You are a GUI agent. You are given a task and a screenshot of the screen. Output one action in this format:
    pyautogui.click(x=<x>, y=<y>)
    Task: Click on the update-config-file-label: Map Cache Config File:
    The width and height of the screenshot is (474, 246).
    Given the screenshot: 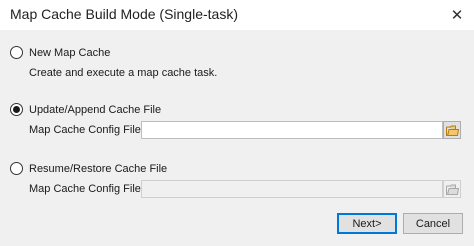 What is the action you would take?
    pyautogui.click(x=86, y=130)
    